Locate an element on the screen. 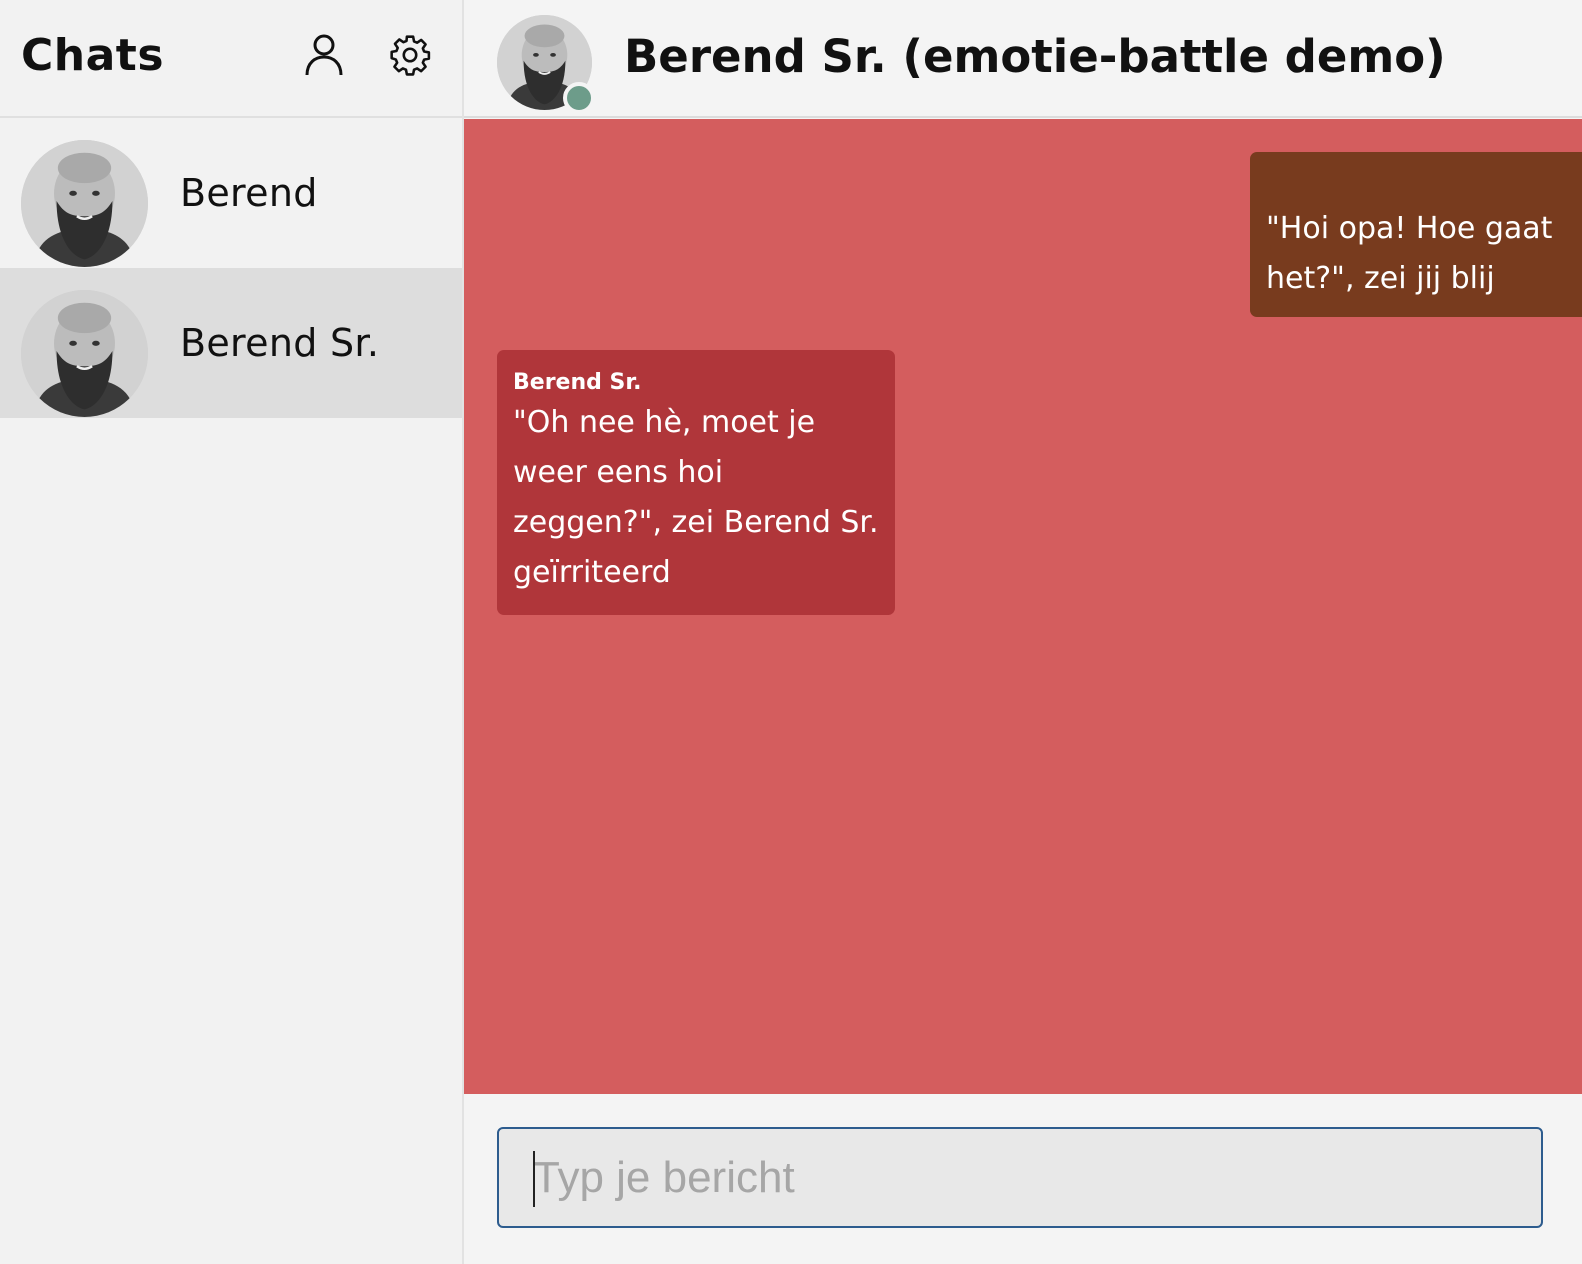 The width and height of the screenshot is (1582, 1264). chat-header: Berend Sr. (emotie-battle demo) is located at coordinates (1023, 59).